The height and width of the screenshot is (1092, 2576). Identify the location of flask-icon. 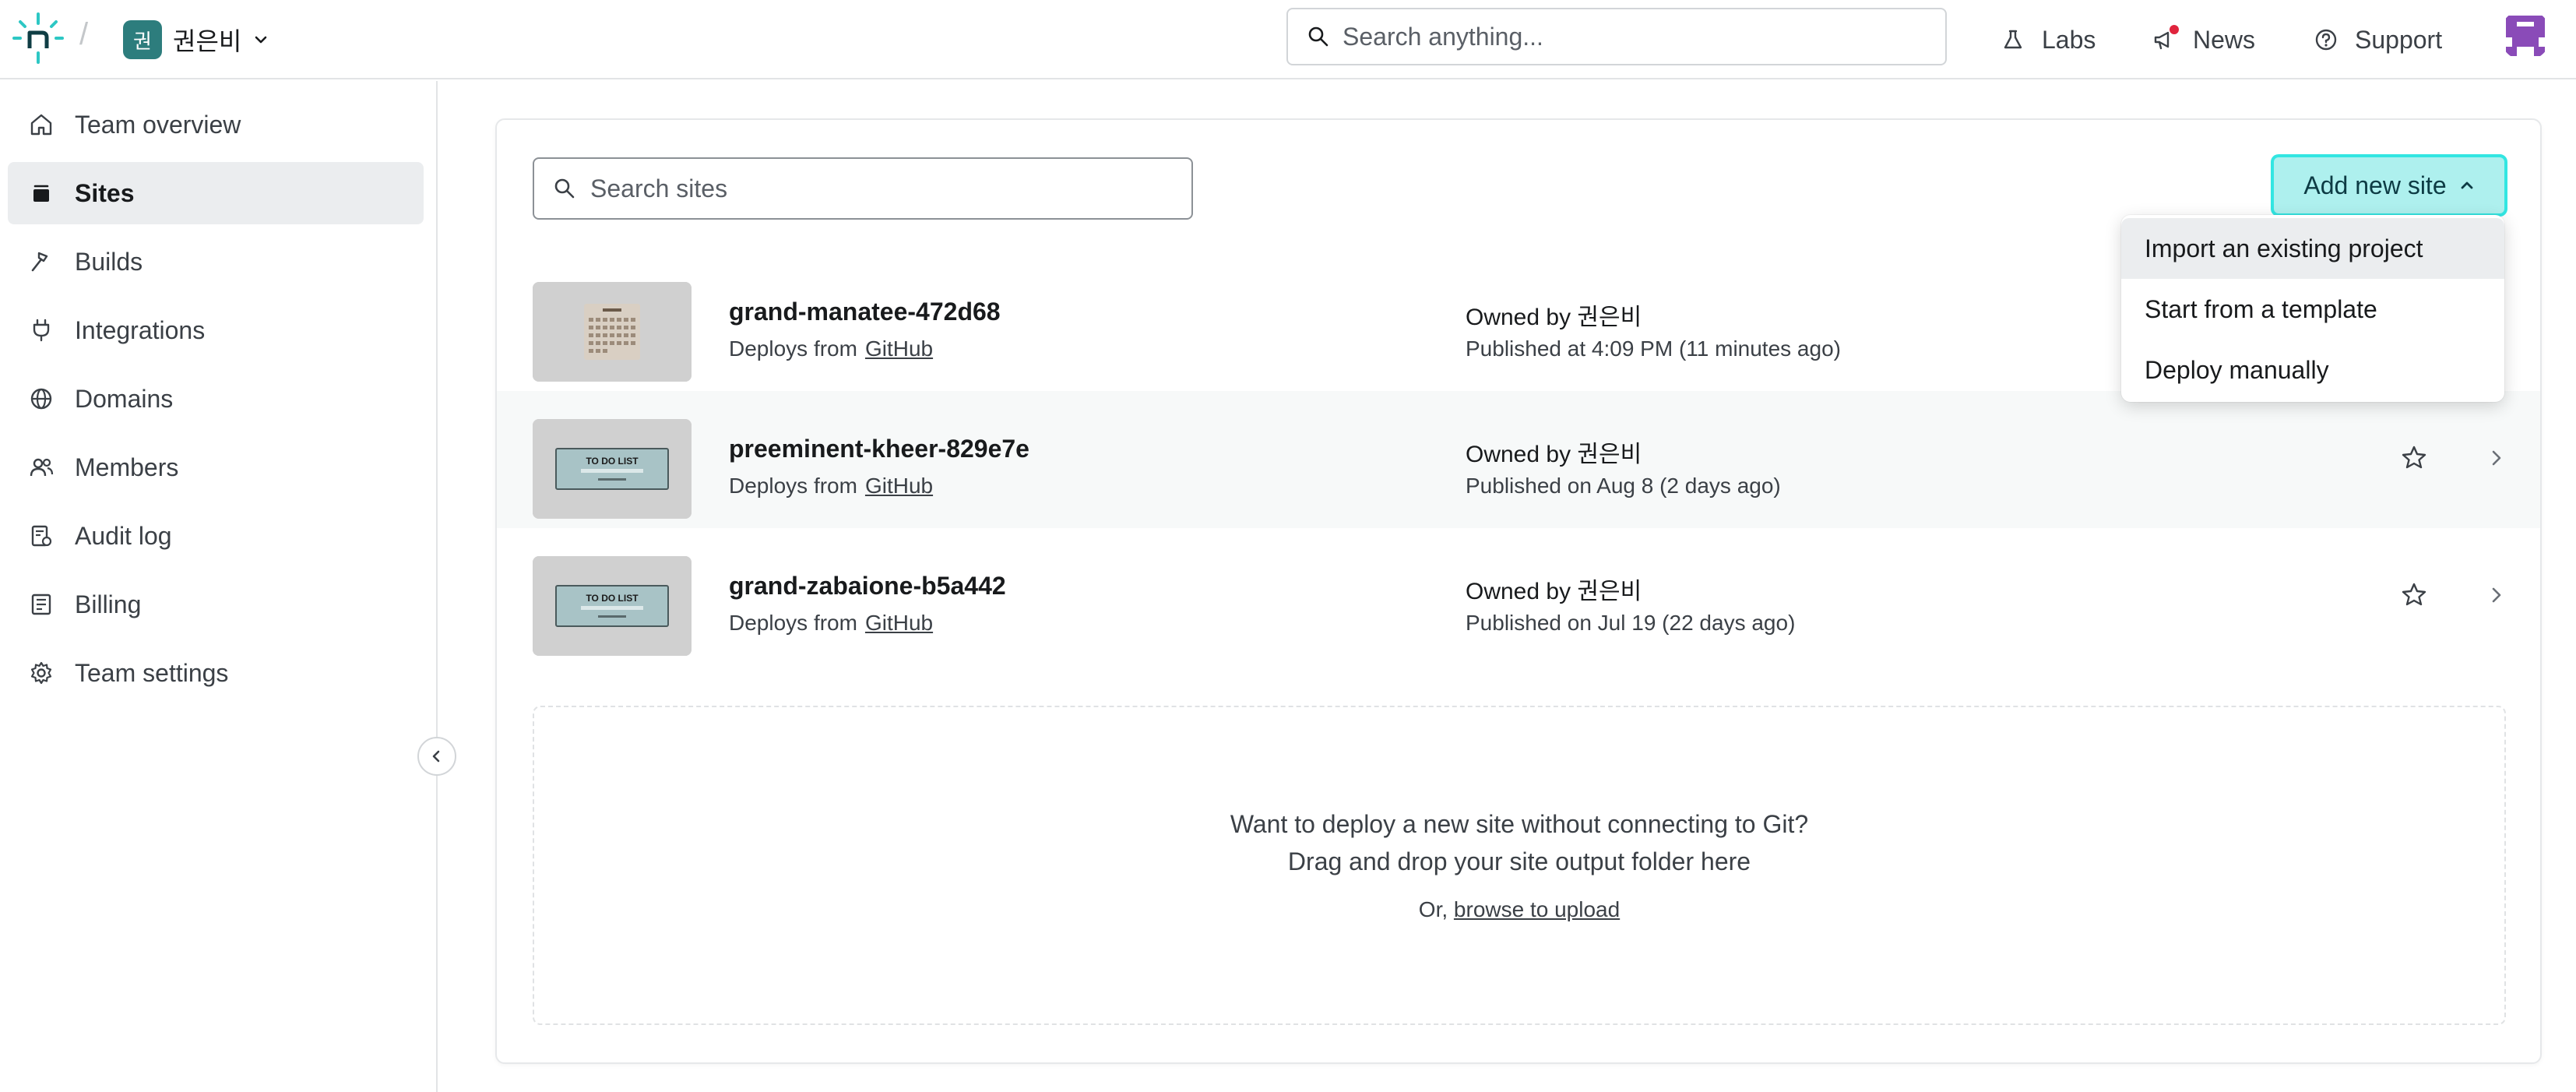
(2013, 40).